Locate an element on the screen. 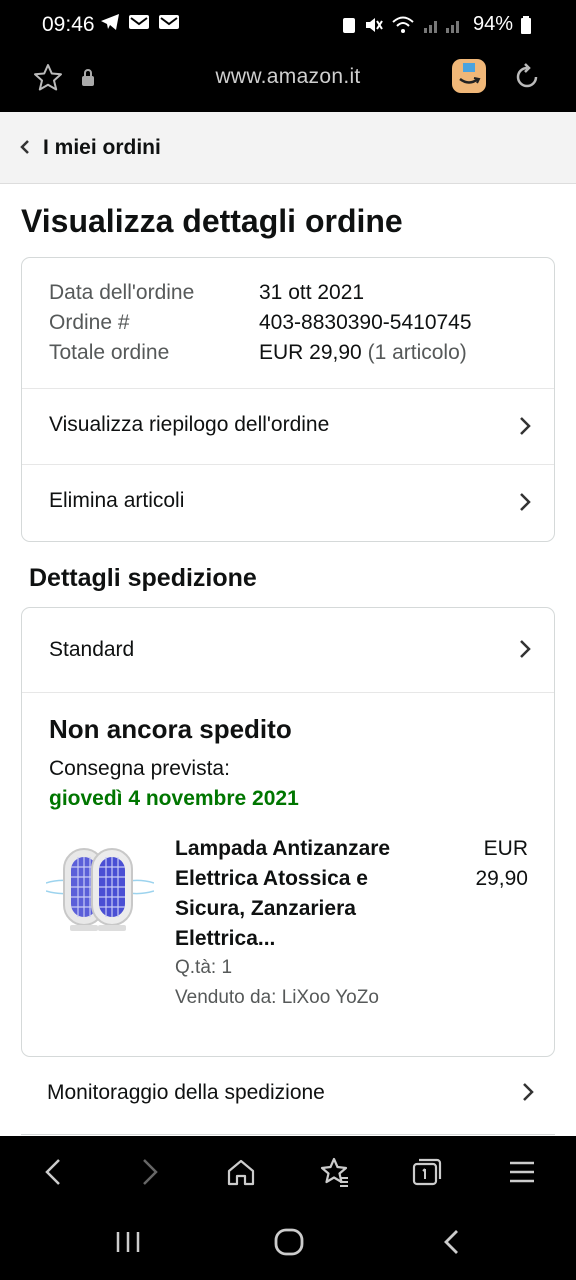  battery-level: 94% is located at coordinates (492, 24).